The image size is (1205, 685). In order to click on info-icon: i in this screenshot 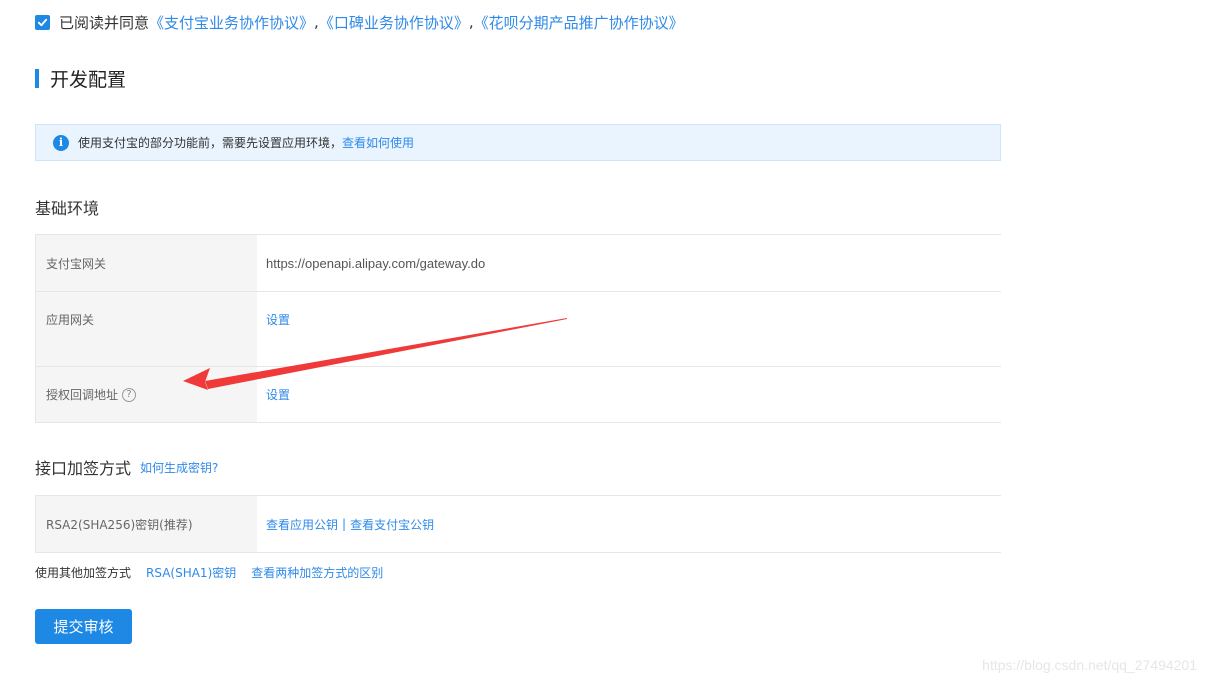, I will do `click(61, 142)`.